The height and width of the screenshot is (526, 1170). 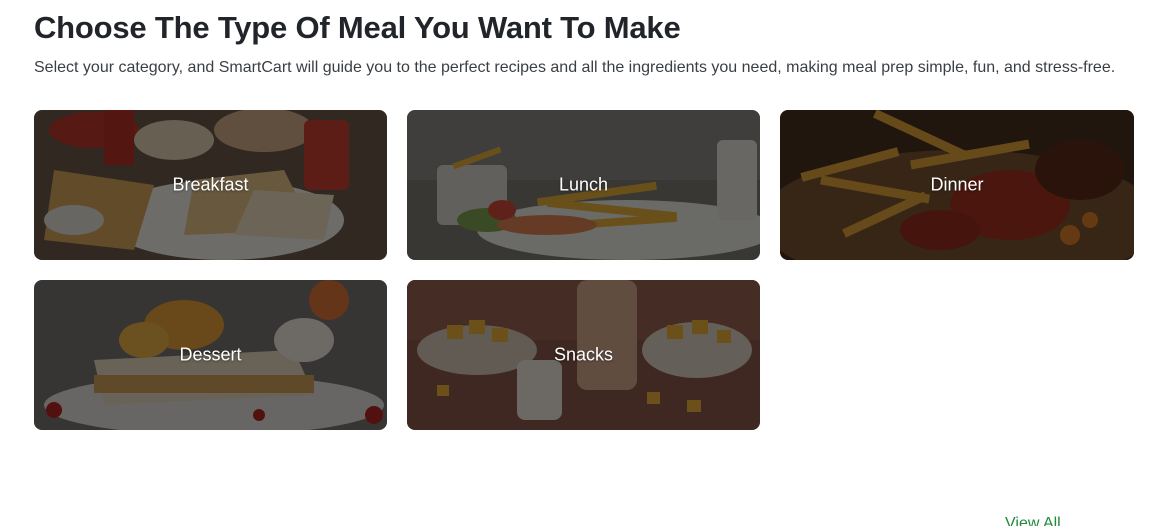 I want to click on category-label: Snacks, so click(x=583, y=354).